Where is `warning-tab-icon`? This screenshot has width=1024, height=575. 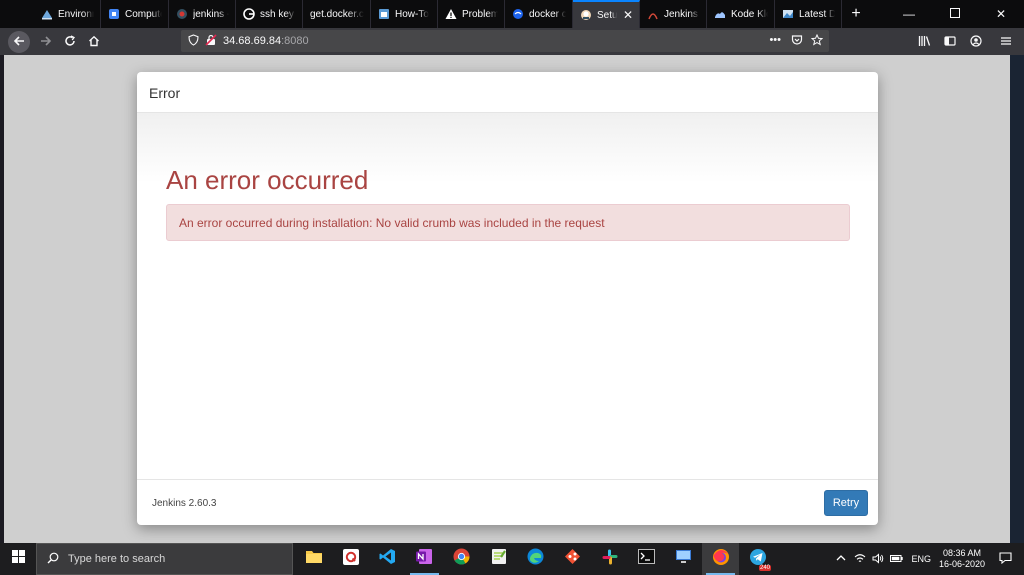
warning-tab-icon is located at coordinates (451, 14).